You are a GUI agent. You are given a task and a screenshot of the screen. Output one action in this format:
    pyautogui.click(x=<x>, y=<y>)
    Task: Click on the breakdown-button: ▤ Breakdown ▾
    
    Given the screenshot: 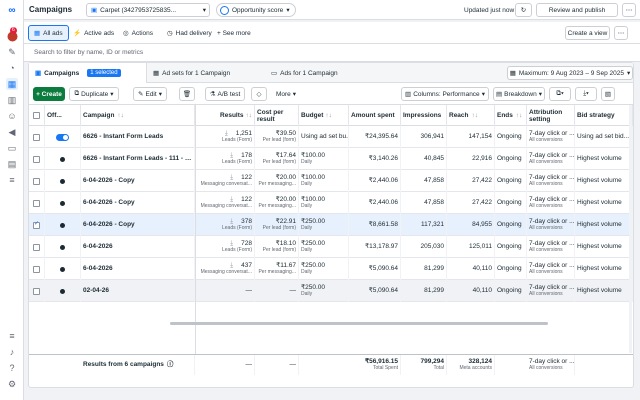 What is the action you would take?
    pyautogui.click(x=519, y=94)
    